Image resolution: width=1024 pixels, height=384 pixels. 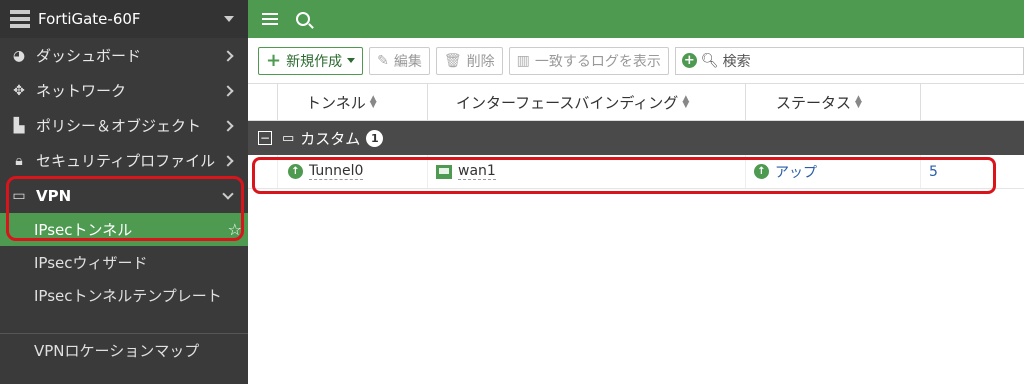 I want to click on sidebar-item-network: ✥ ネットワーク, so click(x=124, y=90).